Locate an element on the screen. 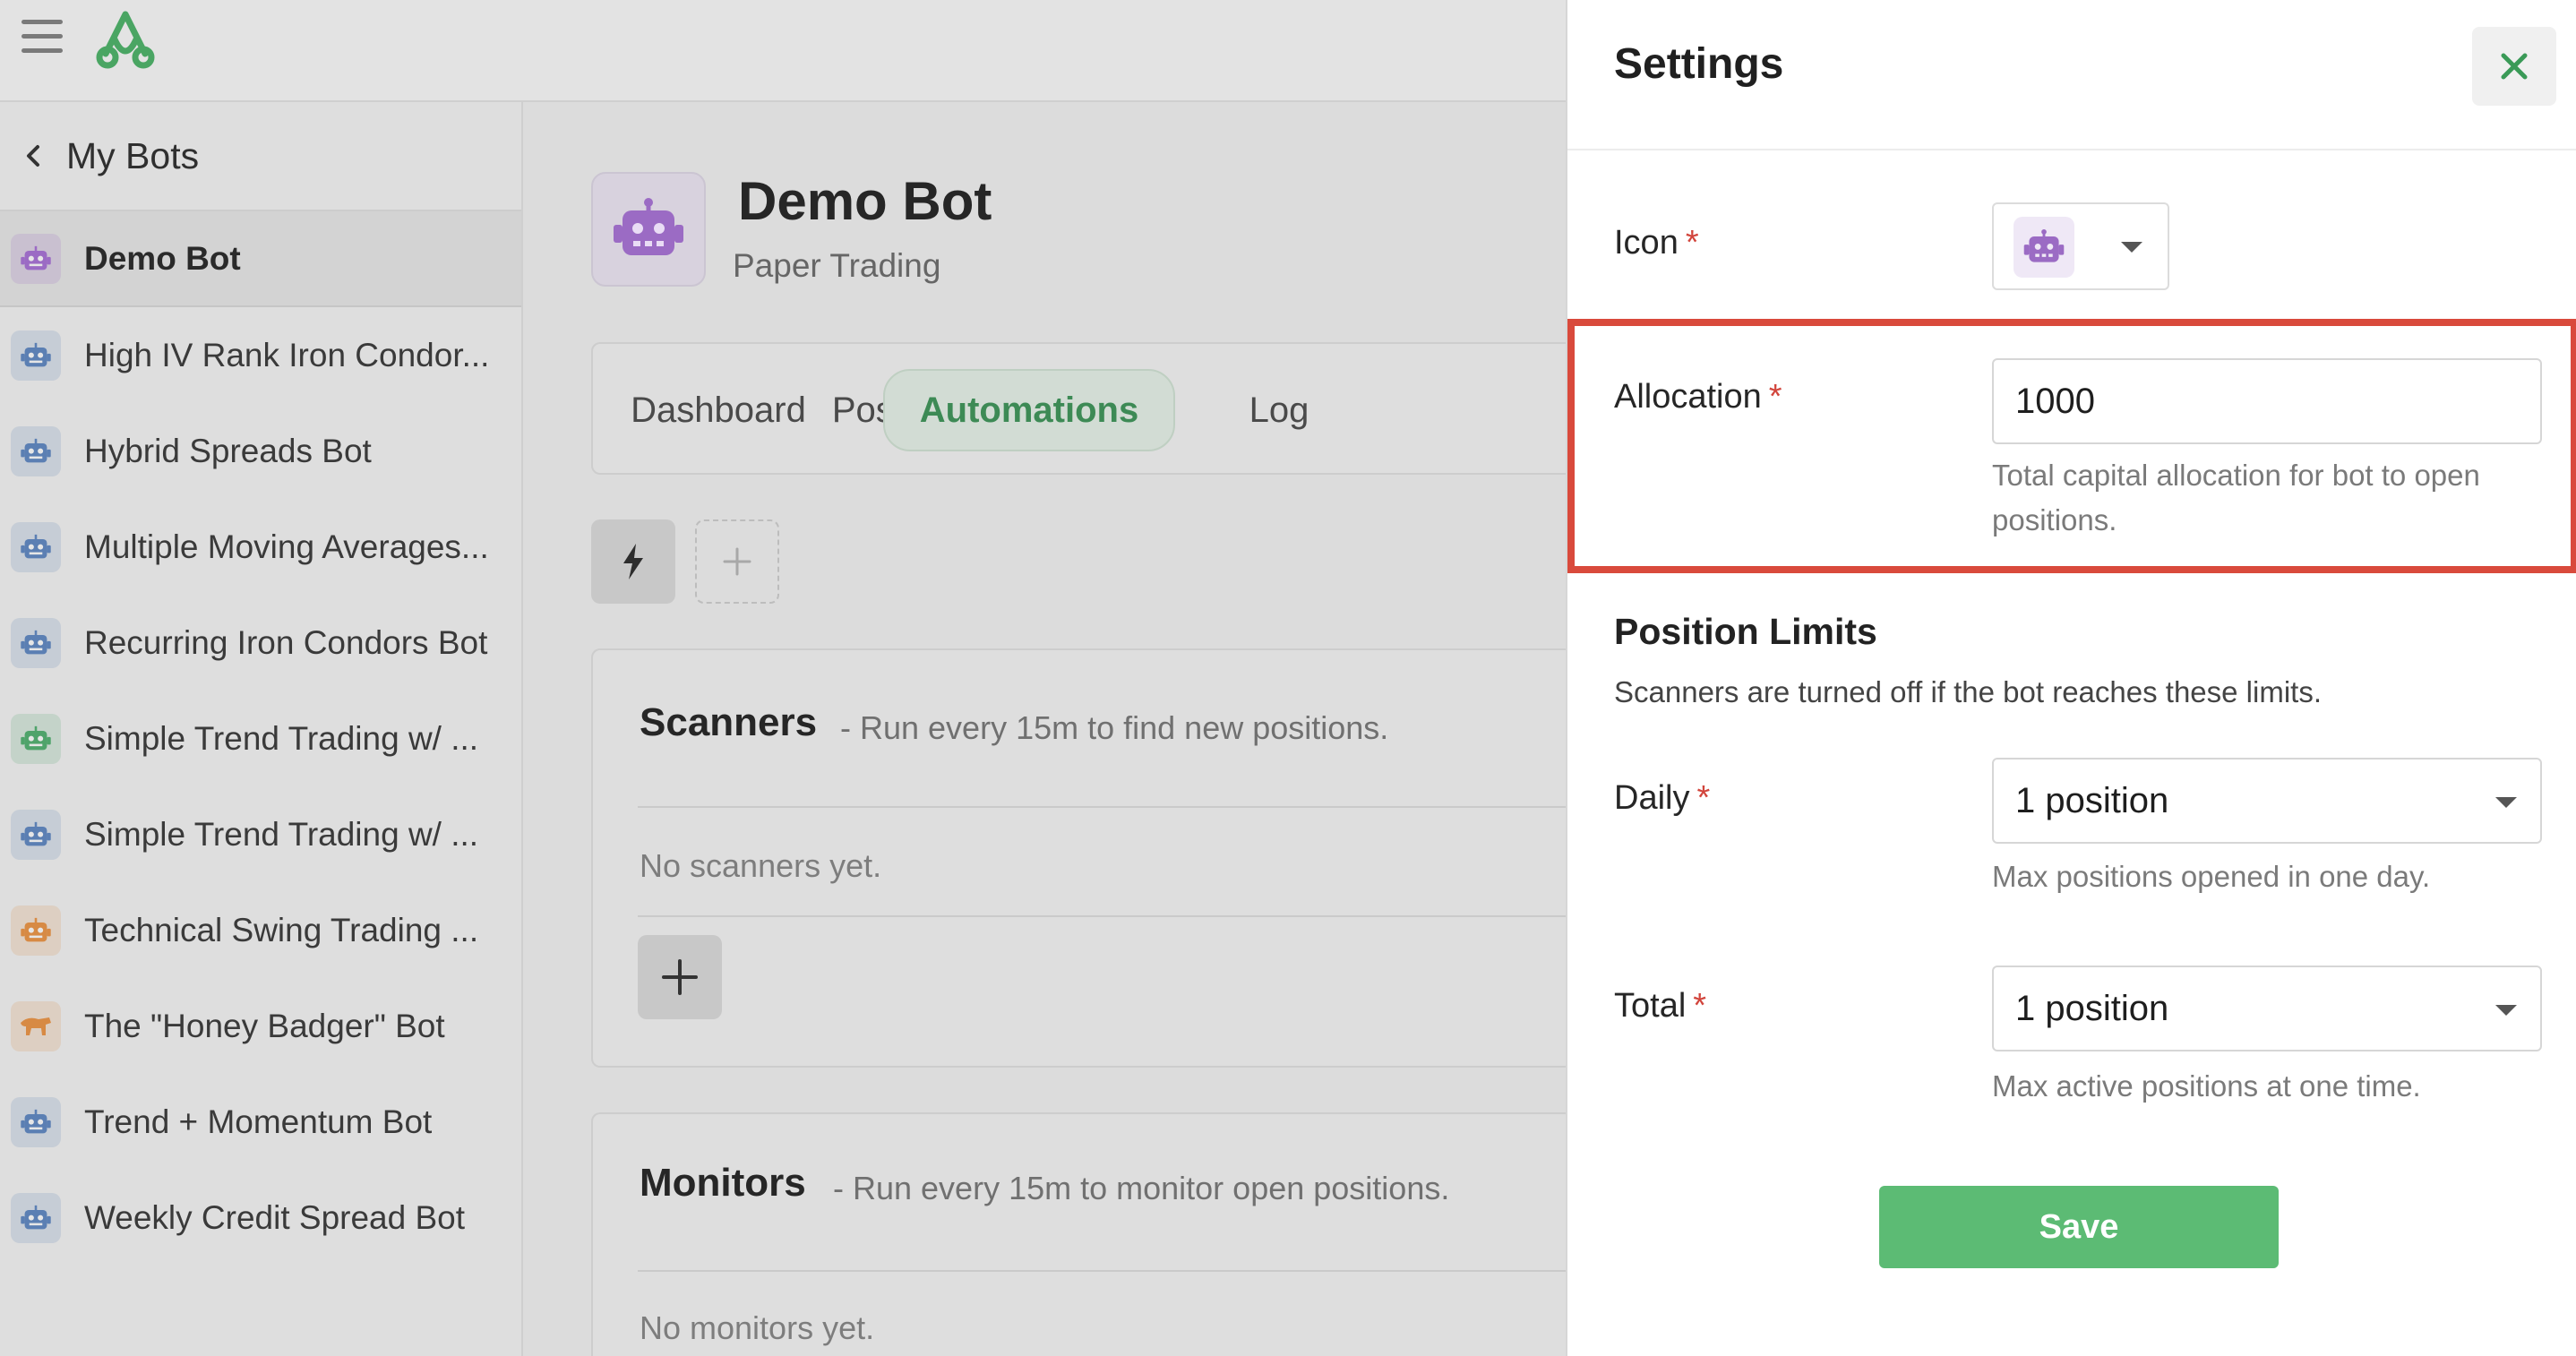 The width and height of the screenshot is (2576, 1356). back-label: My Bots is located at coordinates (133, 155).